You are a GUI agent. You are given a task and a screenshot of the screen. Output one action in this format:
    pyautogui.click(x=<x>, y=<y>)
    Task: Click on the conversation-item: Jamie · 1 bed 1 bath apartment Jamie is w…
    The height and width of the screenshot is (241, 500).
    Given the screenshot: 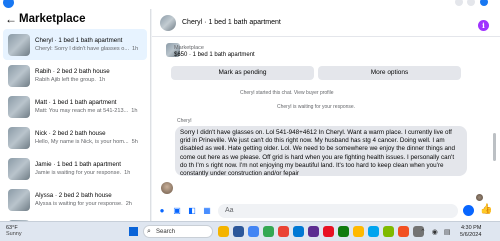 What is the action you would take?
    pyautogui.click(x=75, y=168)
    